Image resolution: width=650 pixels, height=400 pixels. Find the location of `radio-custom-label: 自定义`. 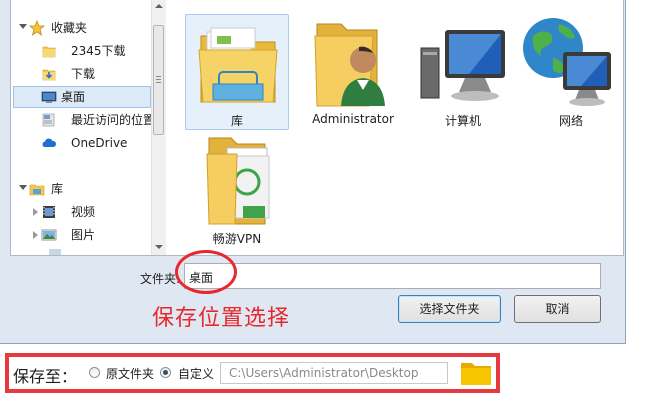

radio-custom-label: 自定义 is located at coordinates (196, 374).